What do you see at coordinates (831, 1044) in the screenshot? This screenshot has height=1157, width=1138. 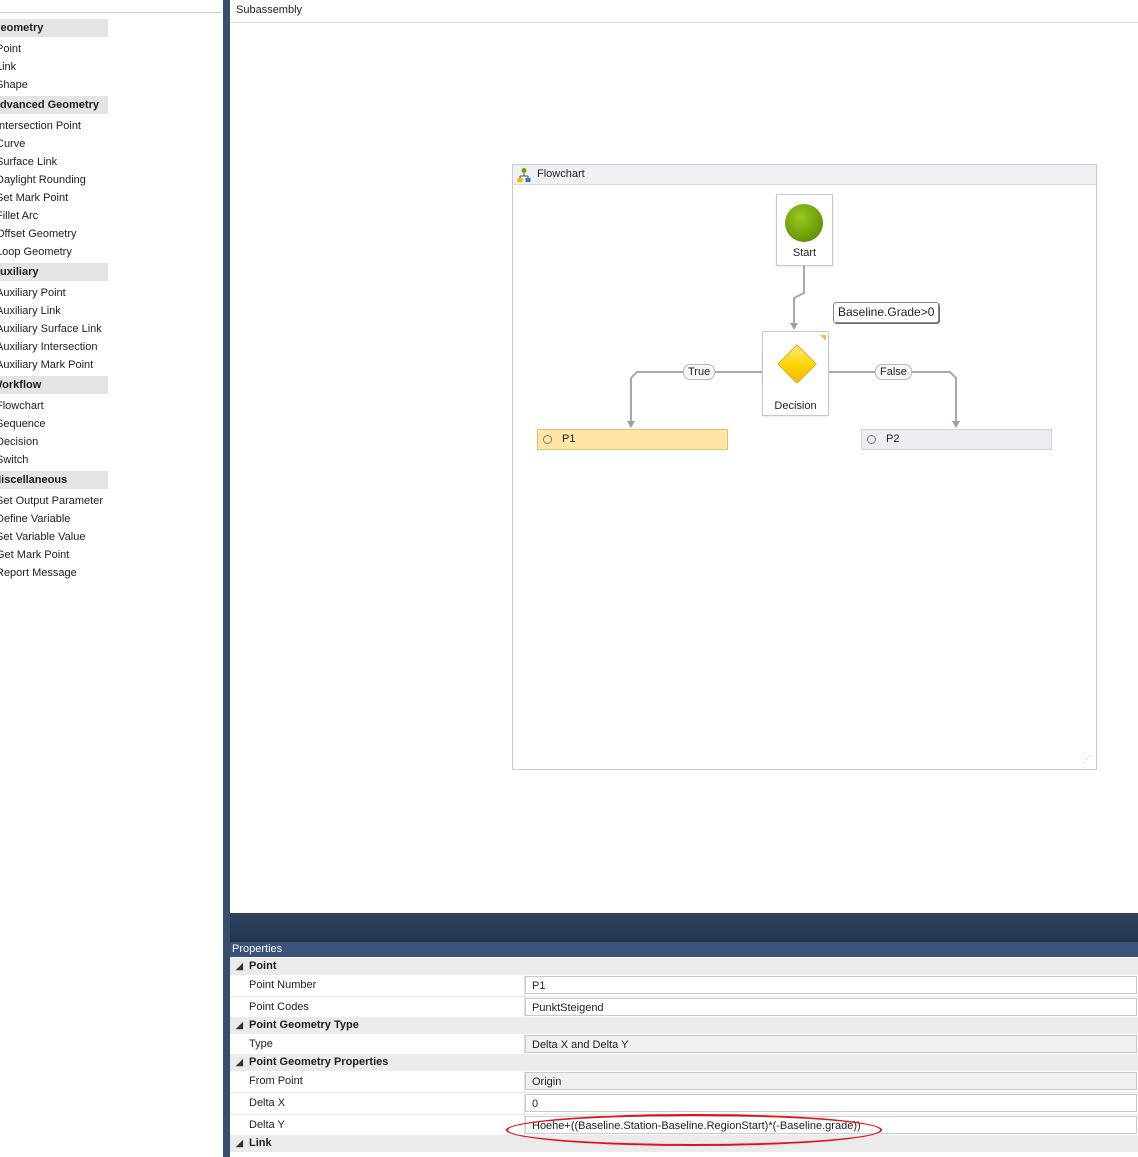 I see `type-dropdown: Delta X and Delta Y` at bounding box center [831, 1044].